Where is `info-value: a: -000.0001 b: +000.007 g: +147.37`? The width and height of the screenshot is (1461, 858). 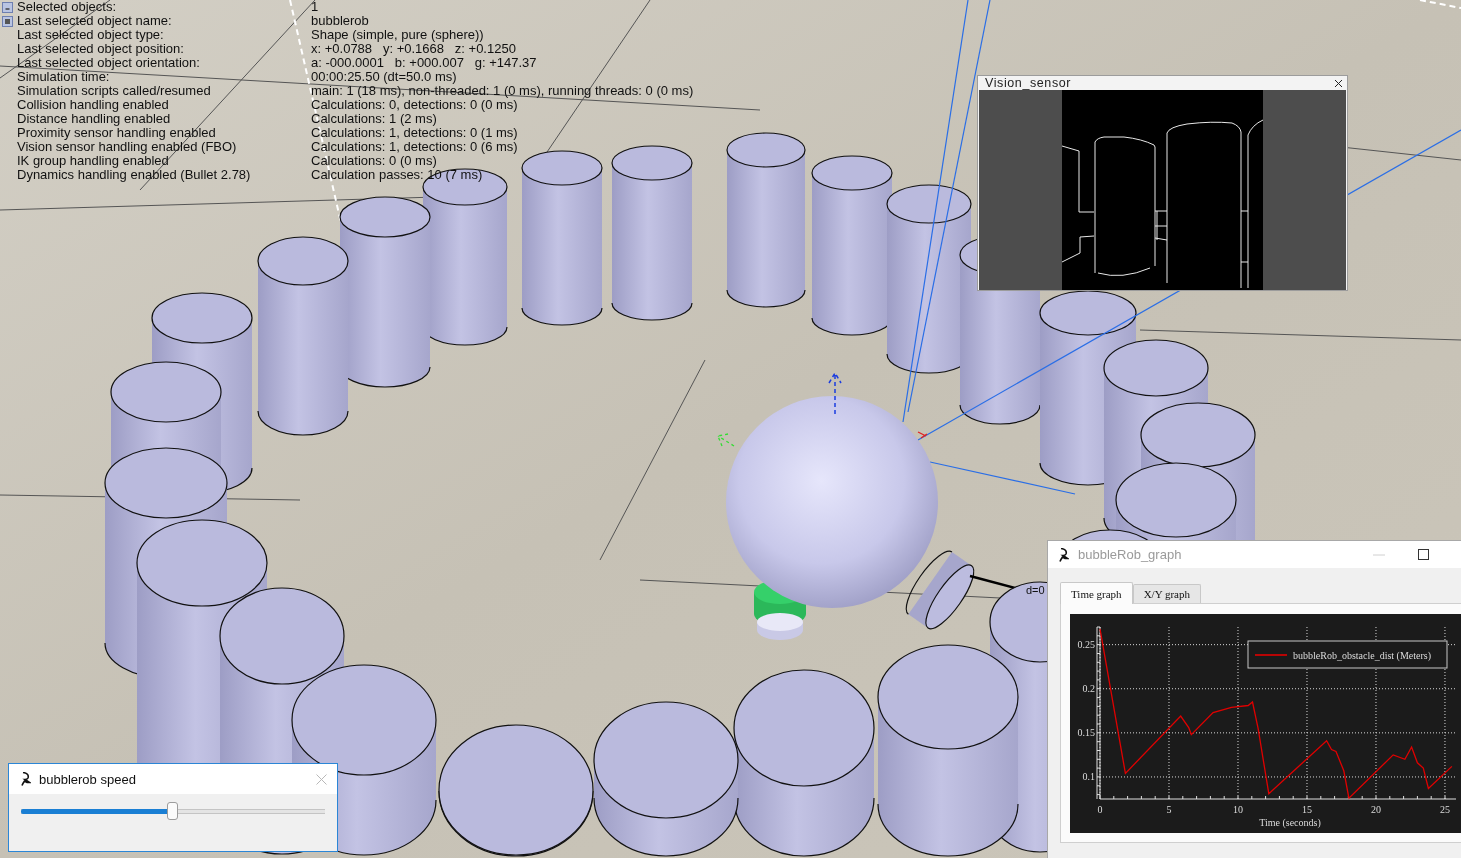
info-value: a: -000.0001 b: +000.007 g: +147.37 is located at coordinates (424, 63).